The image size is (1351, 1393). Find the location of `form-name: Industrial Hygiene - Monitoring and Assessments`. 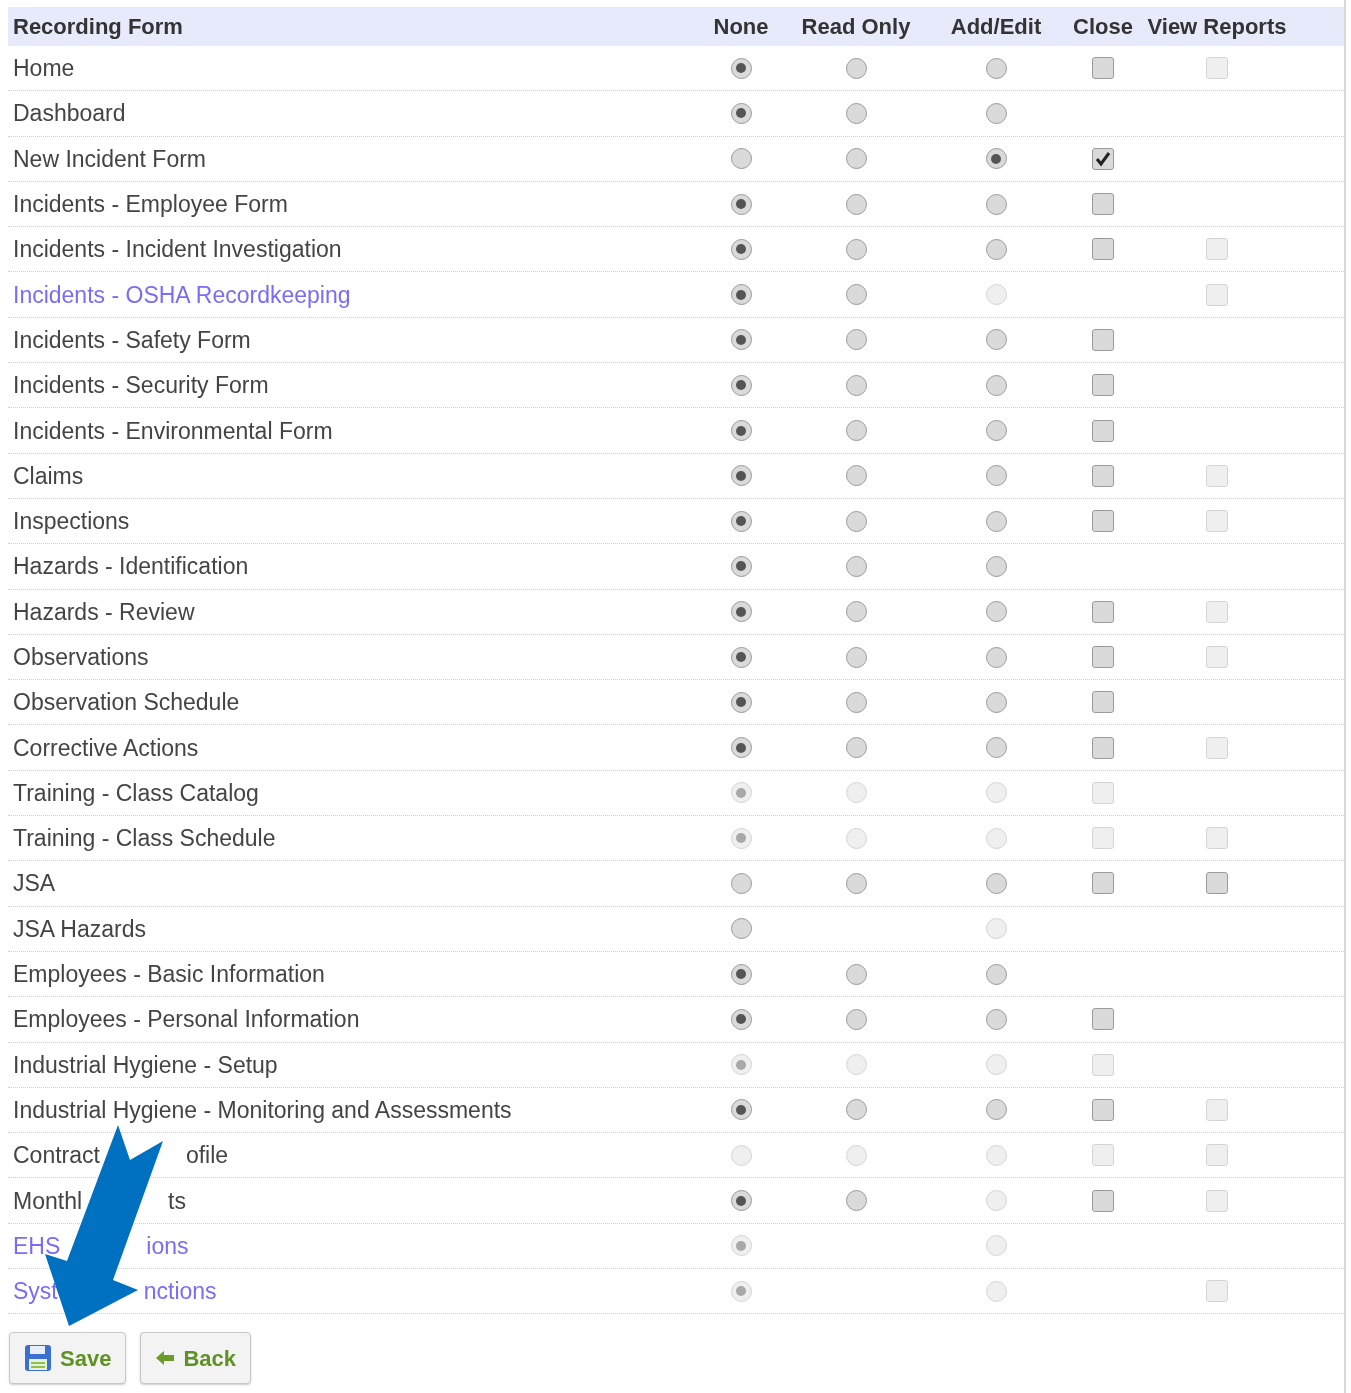

form-name: Industrial Hygiene - Monitoring and Assessments is located at coordinates (262, 1109).